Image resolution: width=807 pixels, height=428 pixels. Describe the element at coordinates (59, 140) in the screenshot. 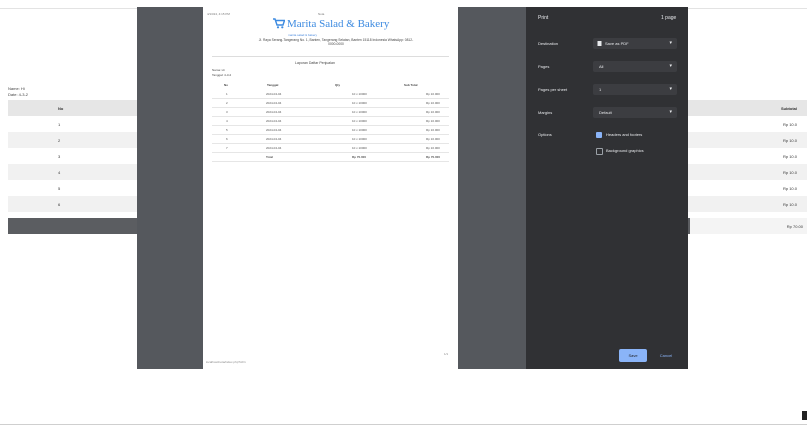

I see `row-no: 2` at that location.